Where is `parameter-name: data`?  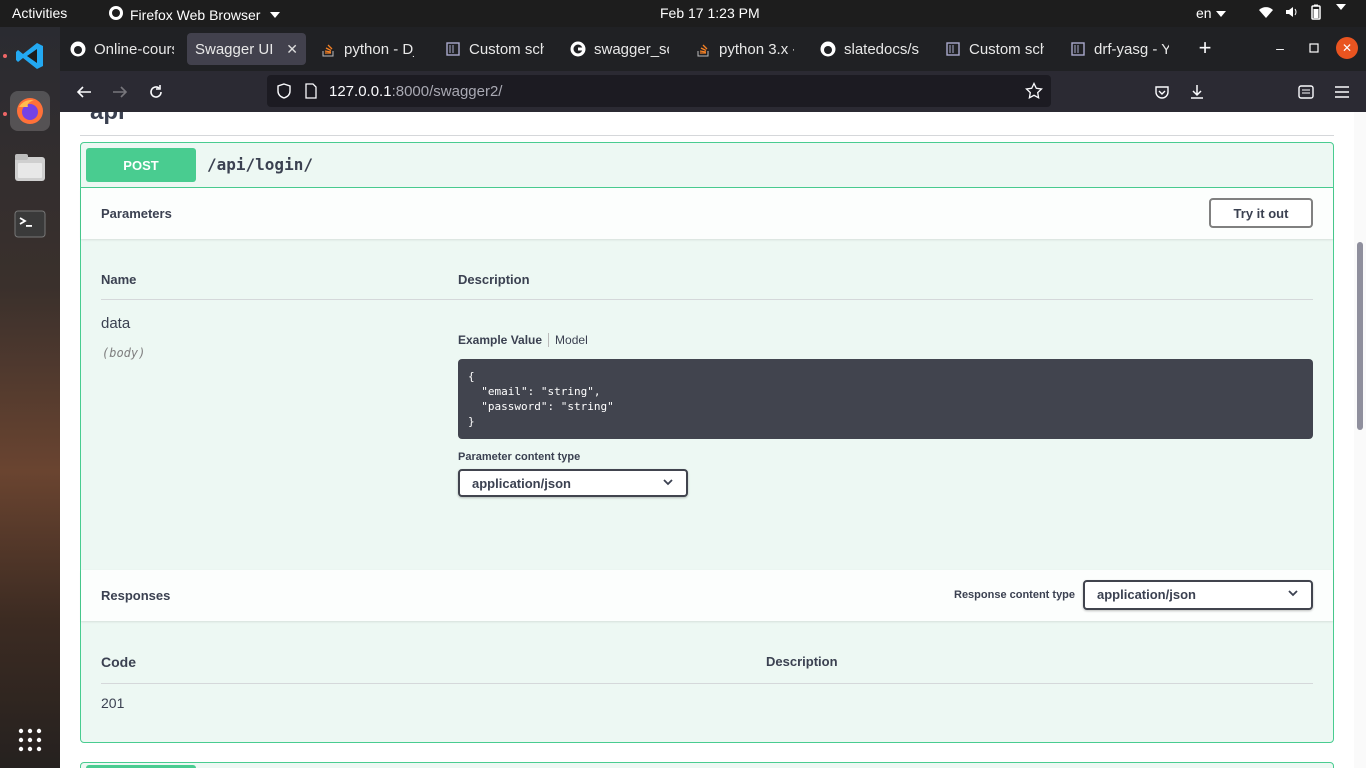
parameter-name: data is located at coordinates (116, 323).